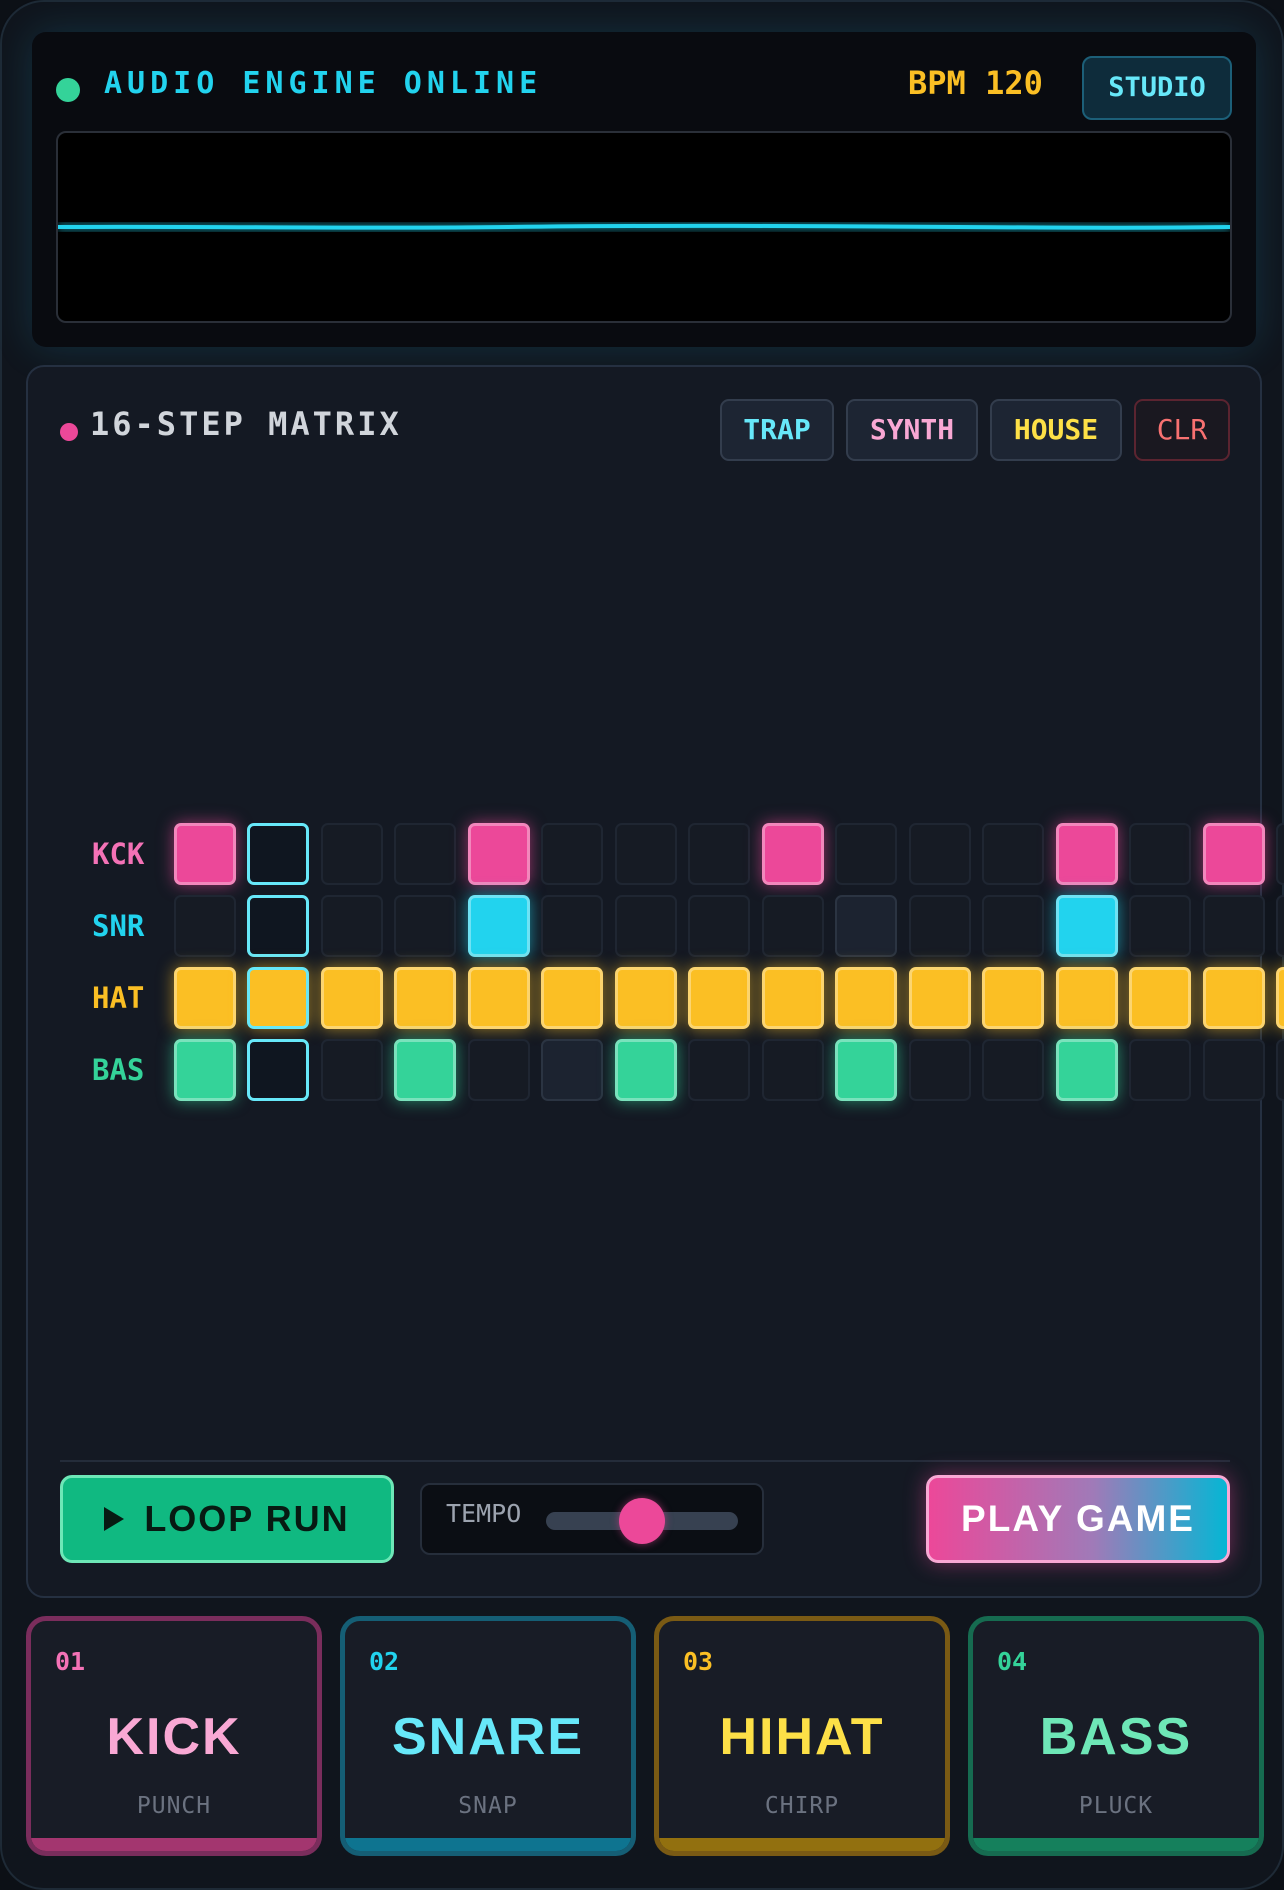 Image resolution: width=1284 pixels, height=1890 pixels. I want to click on pad-snare: 02 SNARE SNAP, so click(488, 1736).